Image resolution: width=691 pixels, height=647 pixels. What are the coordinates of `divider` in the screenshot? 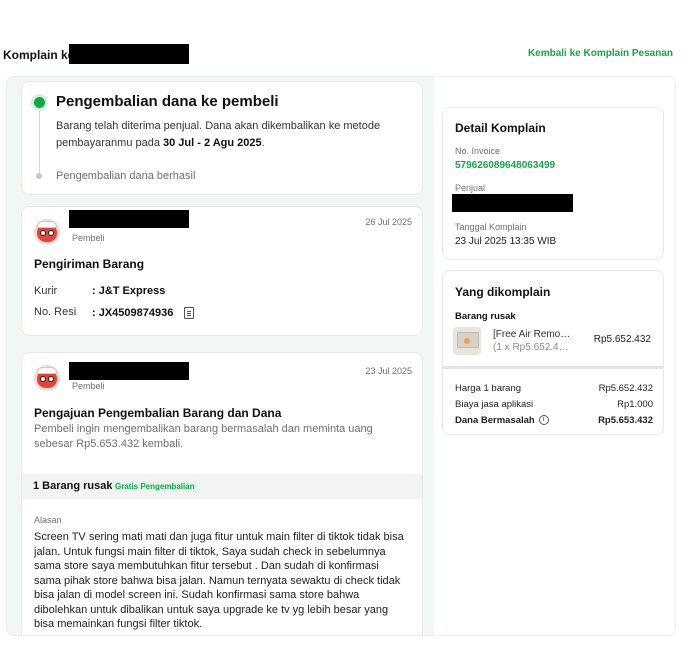 It's located at (553, 367).